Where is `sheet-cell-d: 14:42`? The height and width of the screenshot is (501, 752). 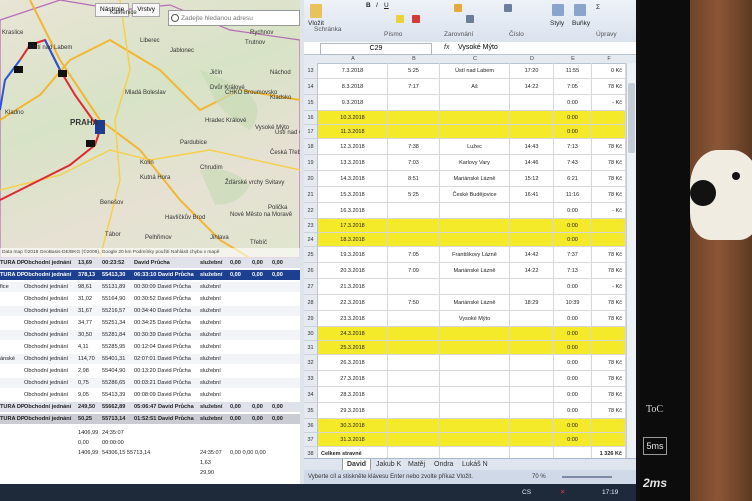
sheet-cell-d: 14:42 is located at coordinates (532, 255).